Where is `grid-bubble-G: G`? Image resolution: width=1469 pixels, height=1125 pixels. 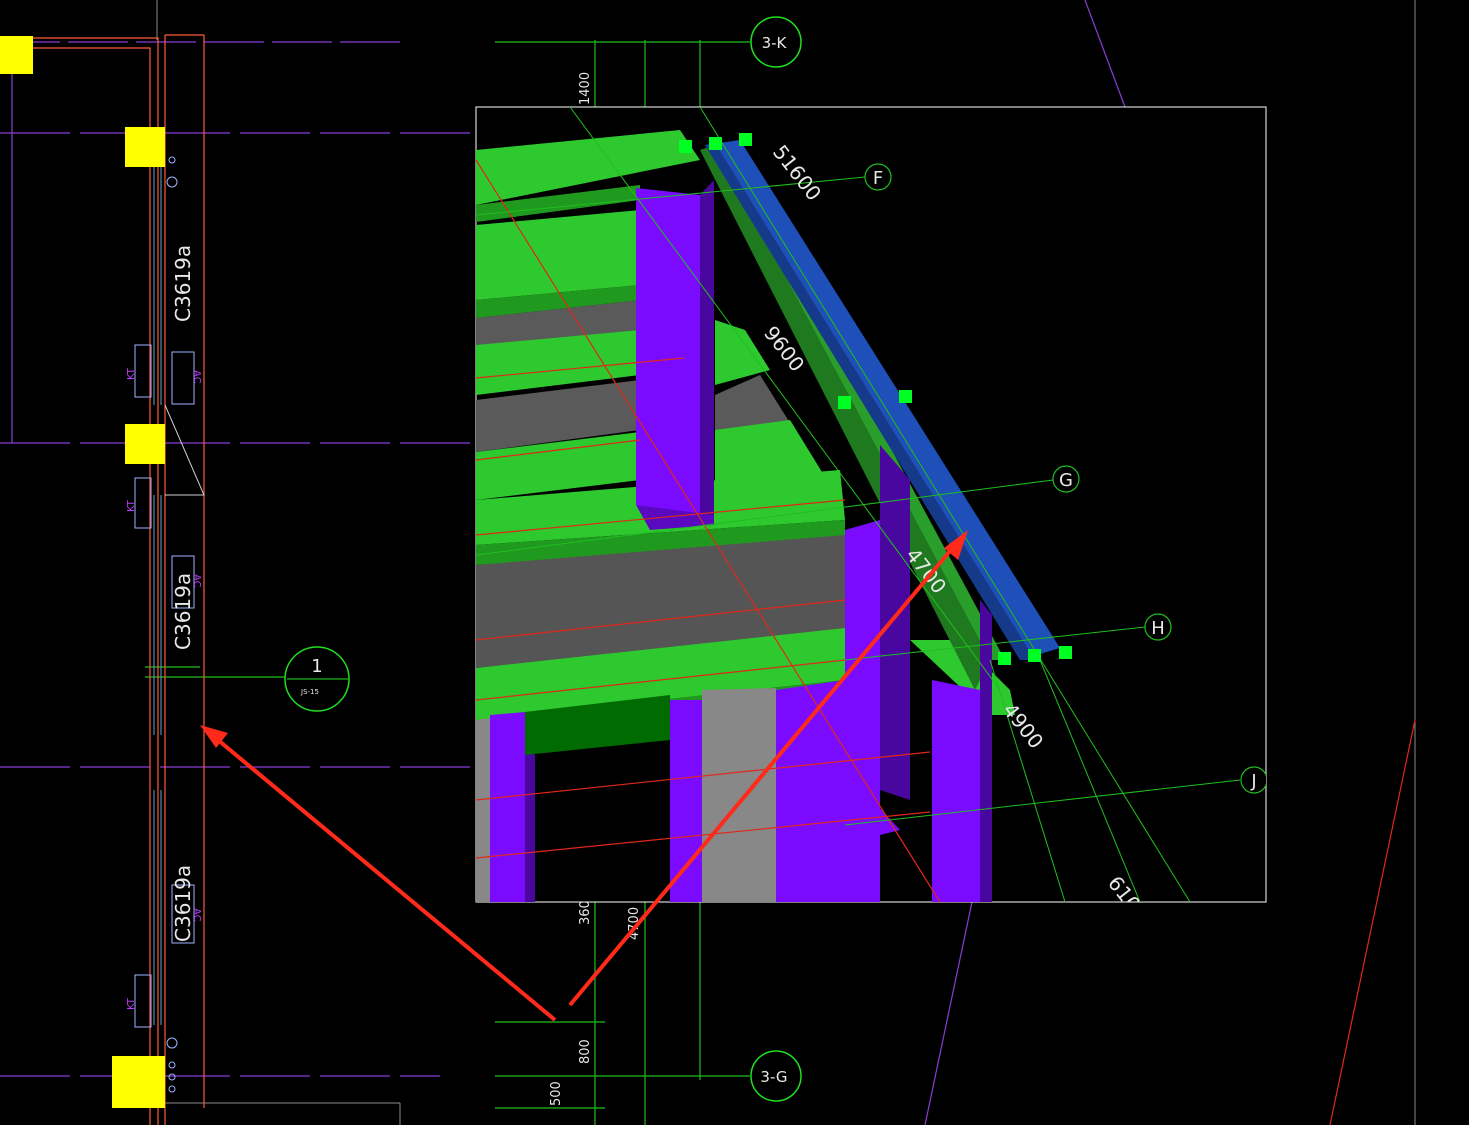 grid-bubble-G: G is located at coordinates (1066, 479).